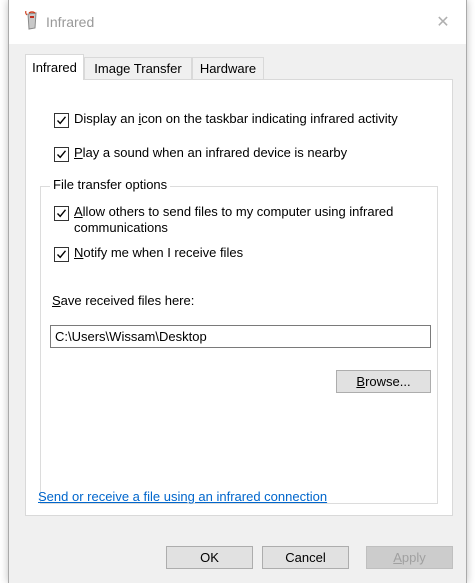 This screenshot has width=475, height=583. Describe the element at coordinates (305, 557) in the screenshot. I see `cancel-button: Cancel` at that location.